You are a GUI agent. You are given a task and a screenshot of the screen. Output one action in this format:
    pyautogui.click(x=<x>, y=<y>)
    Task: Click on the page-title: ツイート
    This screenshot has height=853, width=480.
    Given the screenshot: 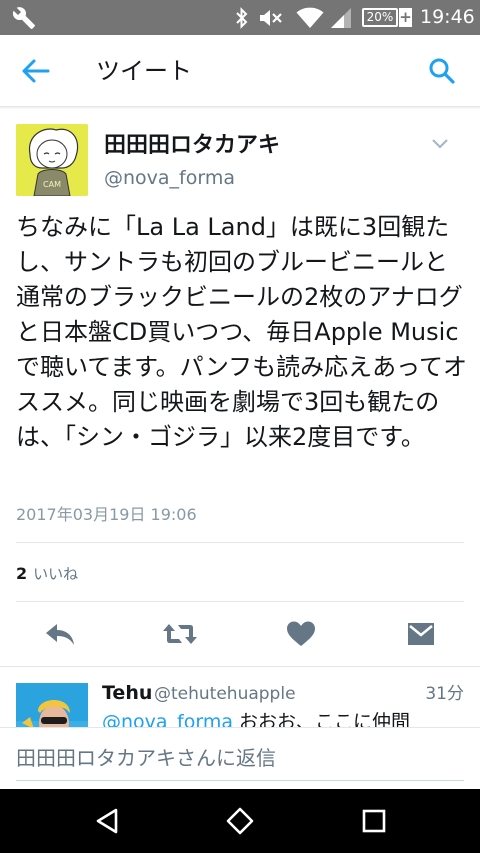 What is the action you would take?
    pyautogui.click(x=144, y=71)
    